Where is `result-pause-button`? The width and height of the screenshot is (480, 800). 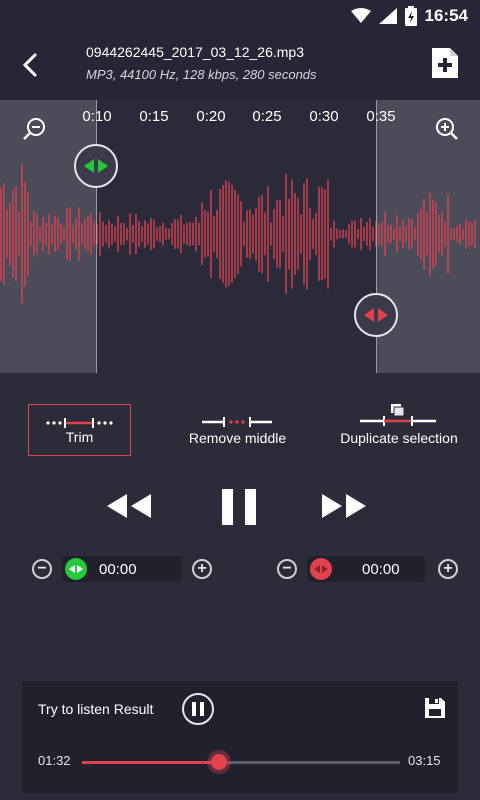
result-pause-button is located at coordinates (198, 709).